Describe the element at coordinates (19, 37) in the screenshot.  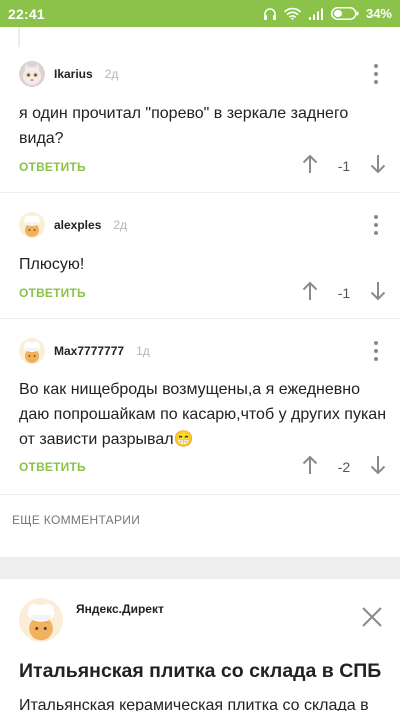
I see `thread-line` at that location.